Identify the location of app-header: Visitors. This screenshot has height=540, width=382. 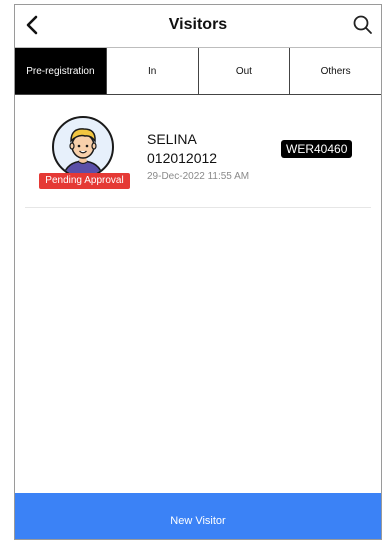
(198, 26).